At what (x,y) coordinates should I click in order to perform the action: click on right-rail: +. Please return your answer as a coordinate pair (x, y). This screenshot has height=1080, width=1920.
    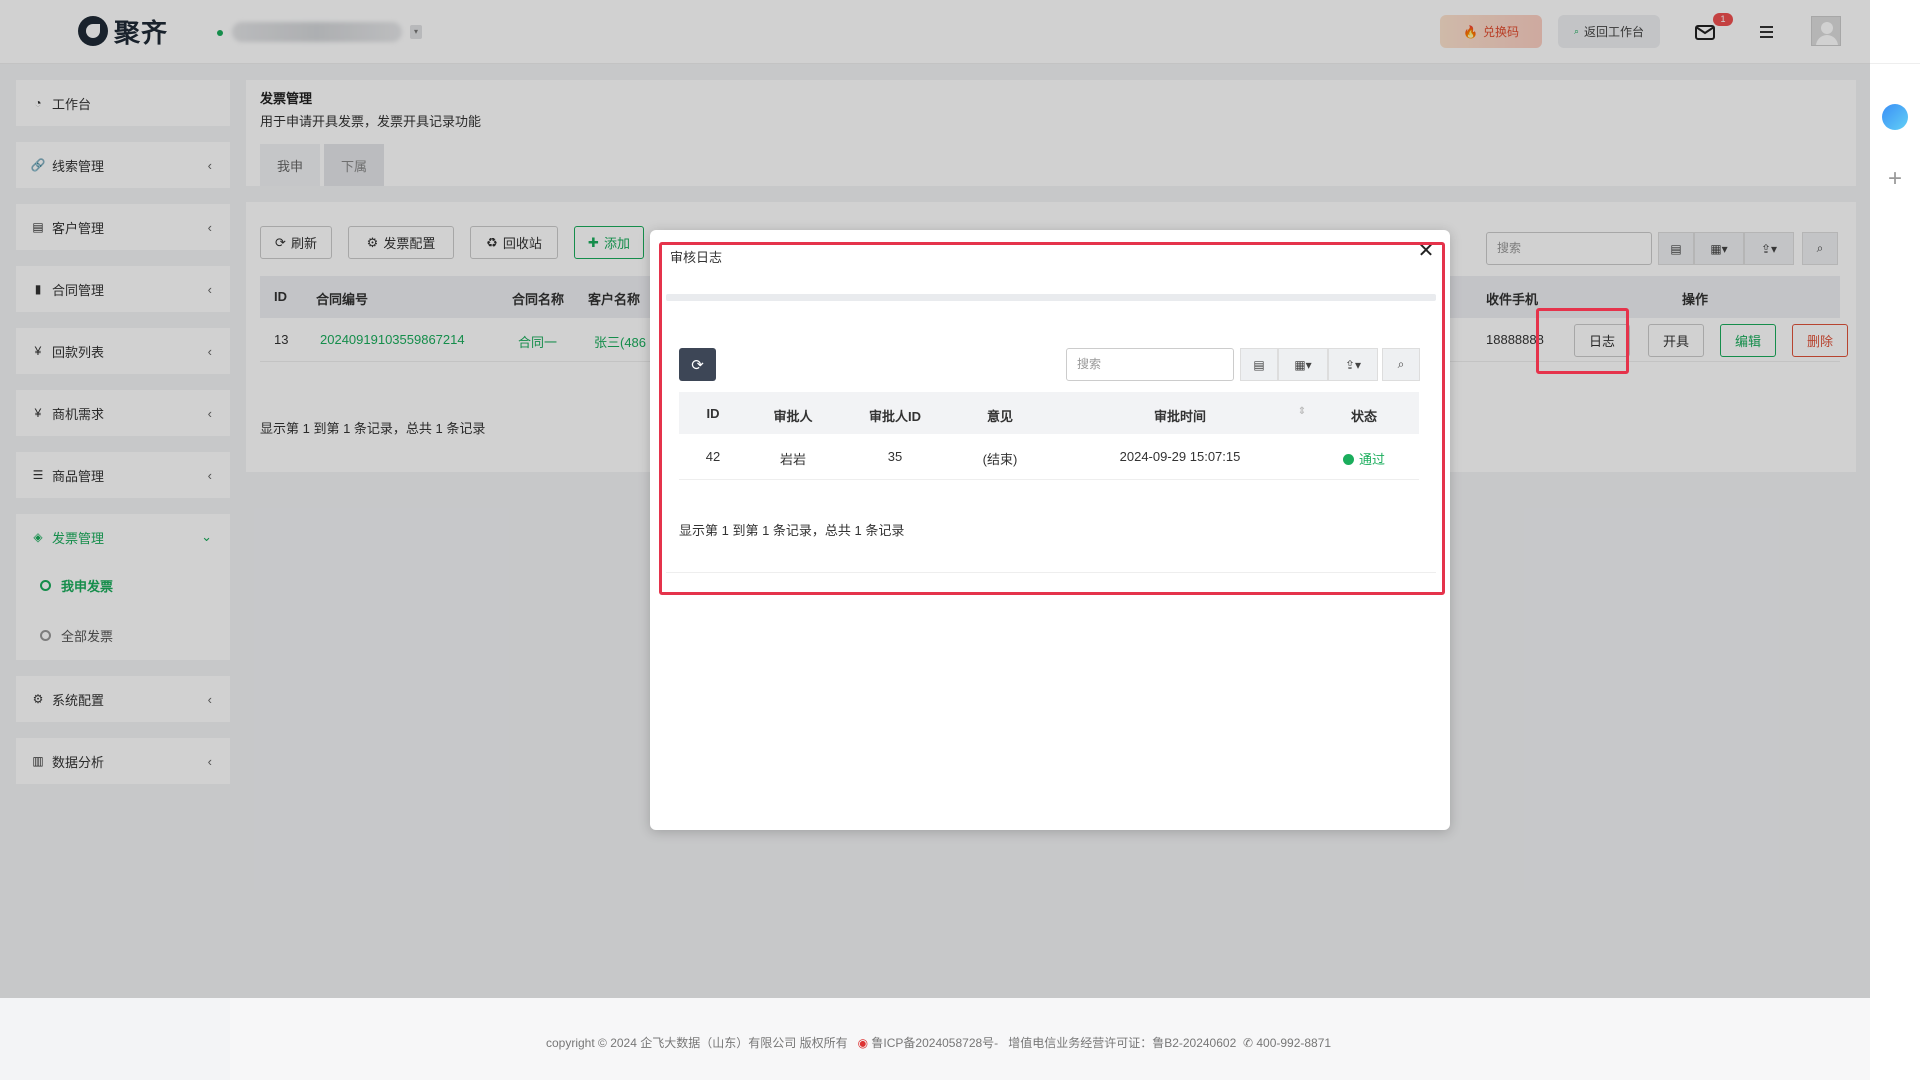
    Looking at the image, I should click on (1895, 572).